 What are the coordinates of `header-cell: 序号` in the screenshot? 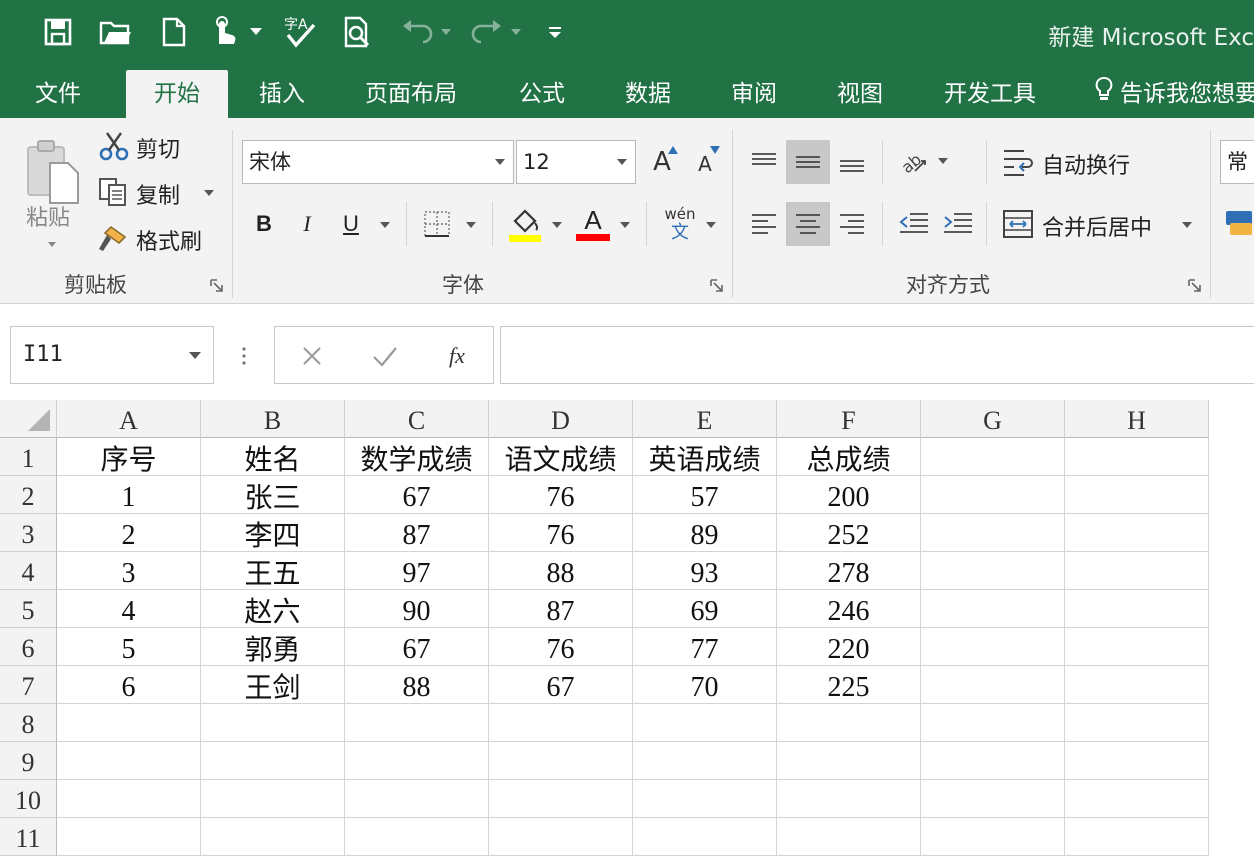 It's located at (129, 457).